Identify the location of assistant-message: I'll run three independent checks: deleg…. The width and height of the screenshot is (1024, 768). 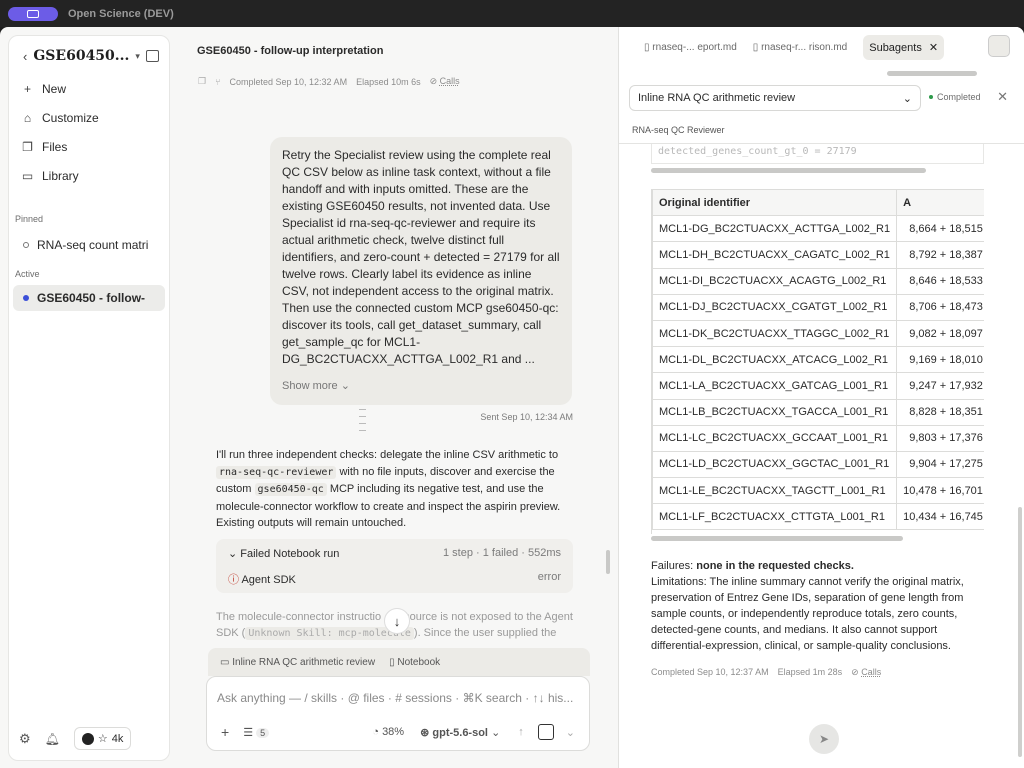
(391, 489).